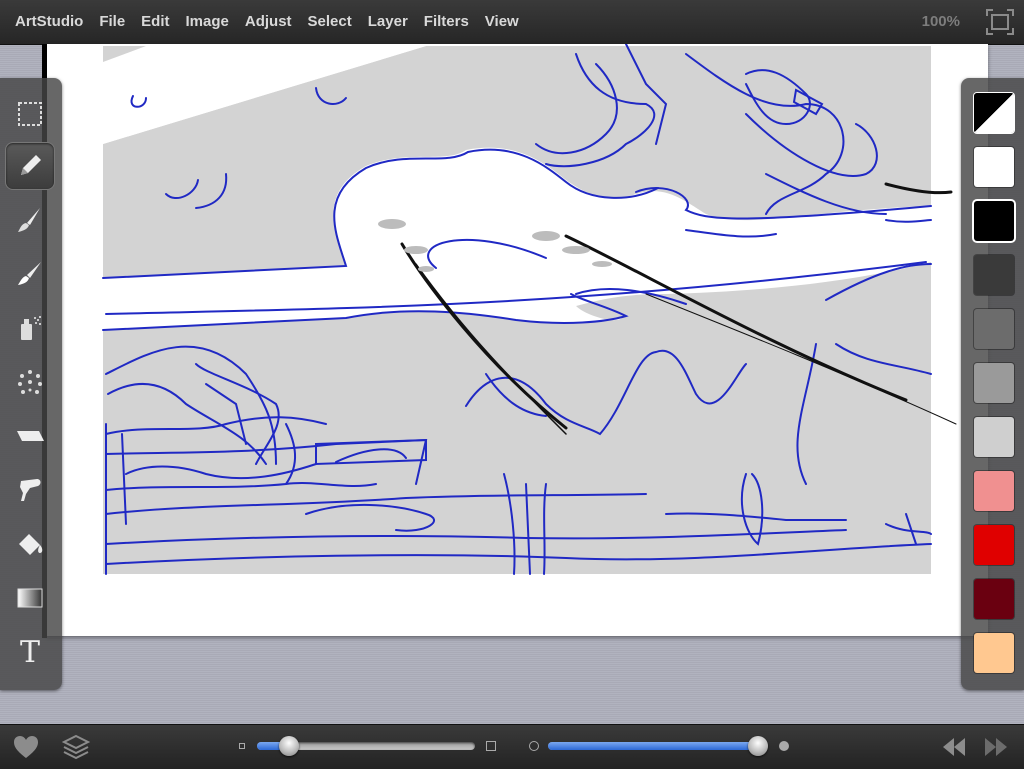 The width and height of the screenshot is (1024, 769). I want to click on opacity-fill, so click(653, 746).